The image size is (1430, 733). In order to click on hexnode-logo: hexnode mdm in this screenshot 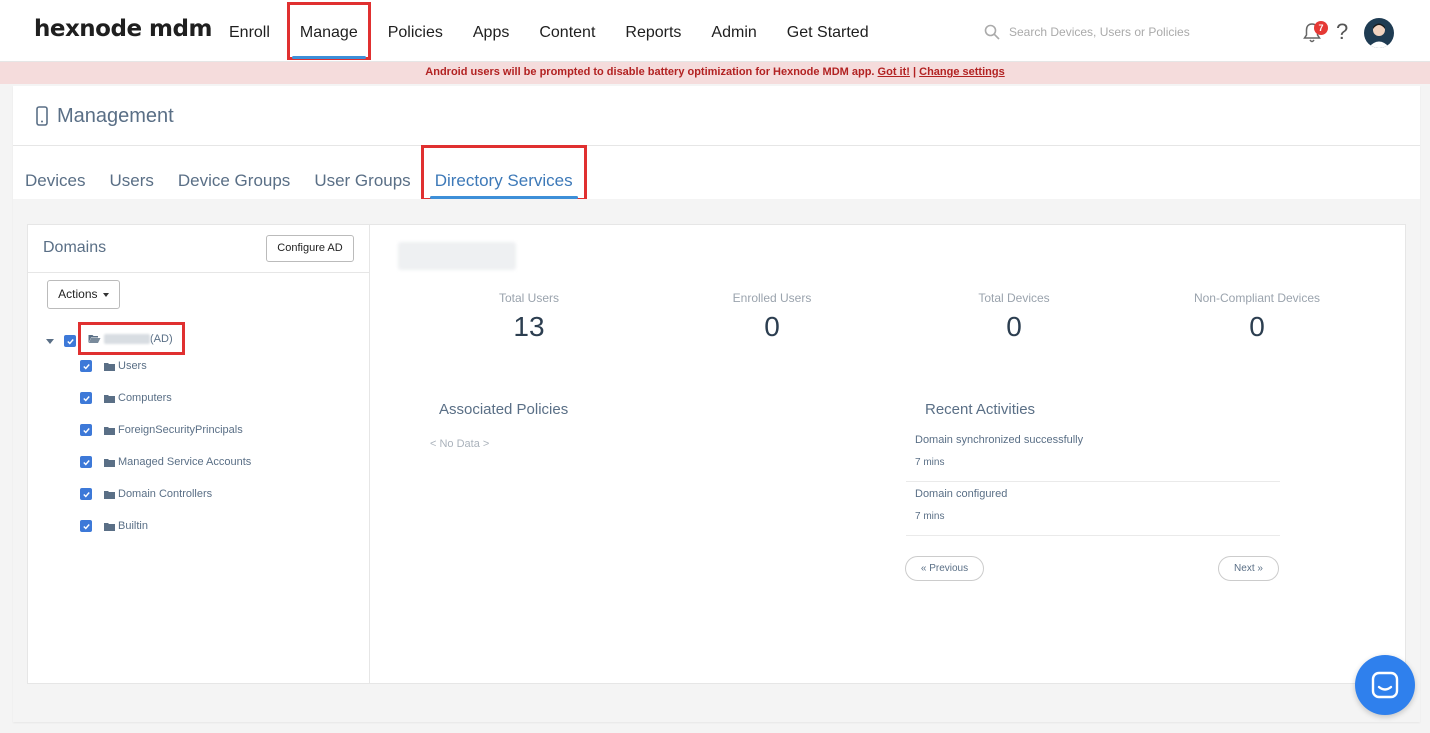, I will do `click(123, 29)`.